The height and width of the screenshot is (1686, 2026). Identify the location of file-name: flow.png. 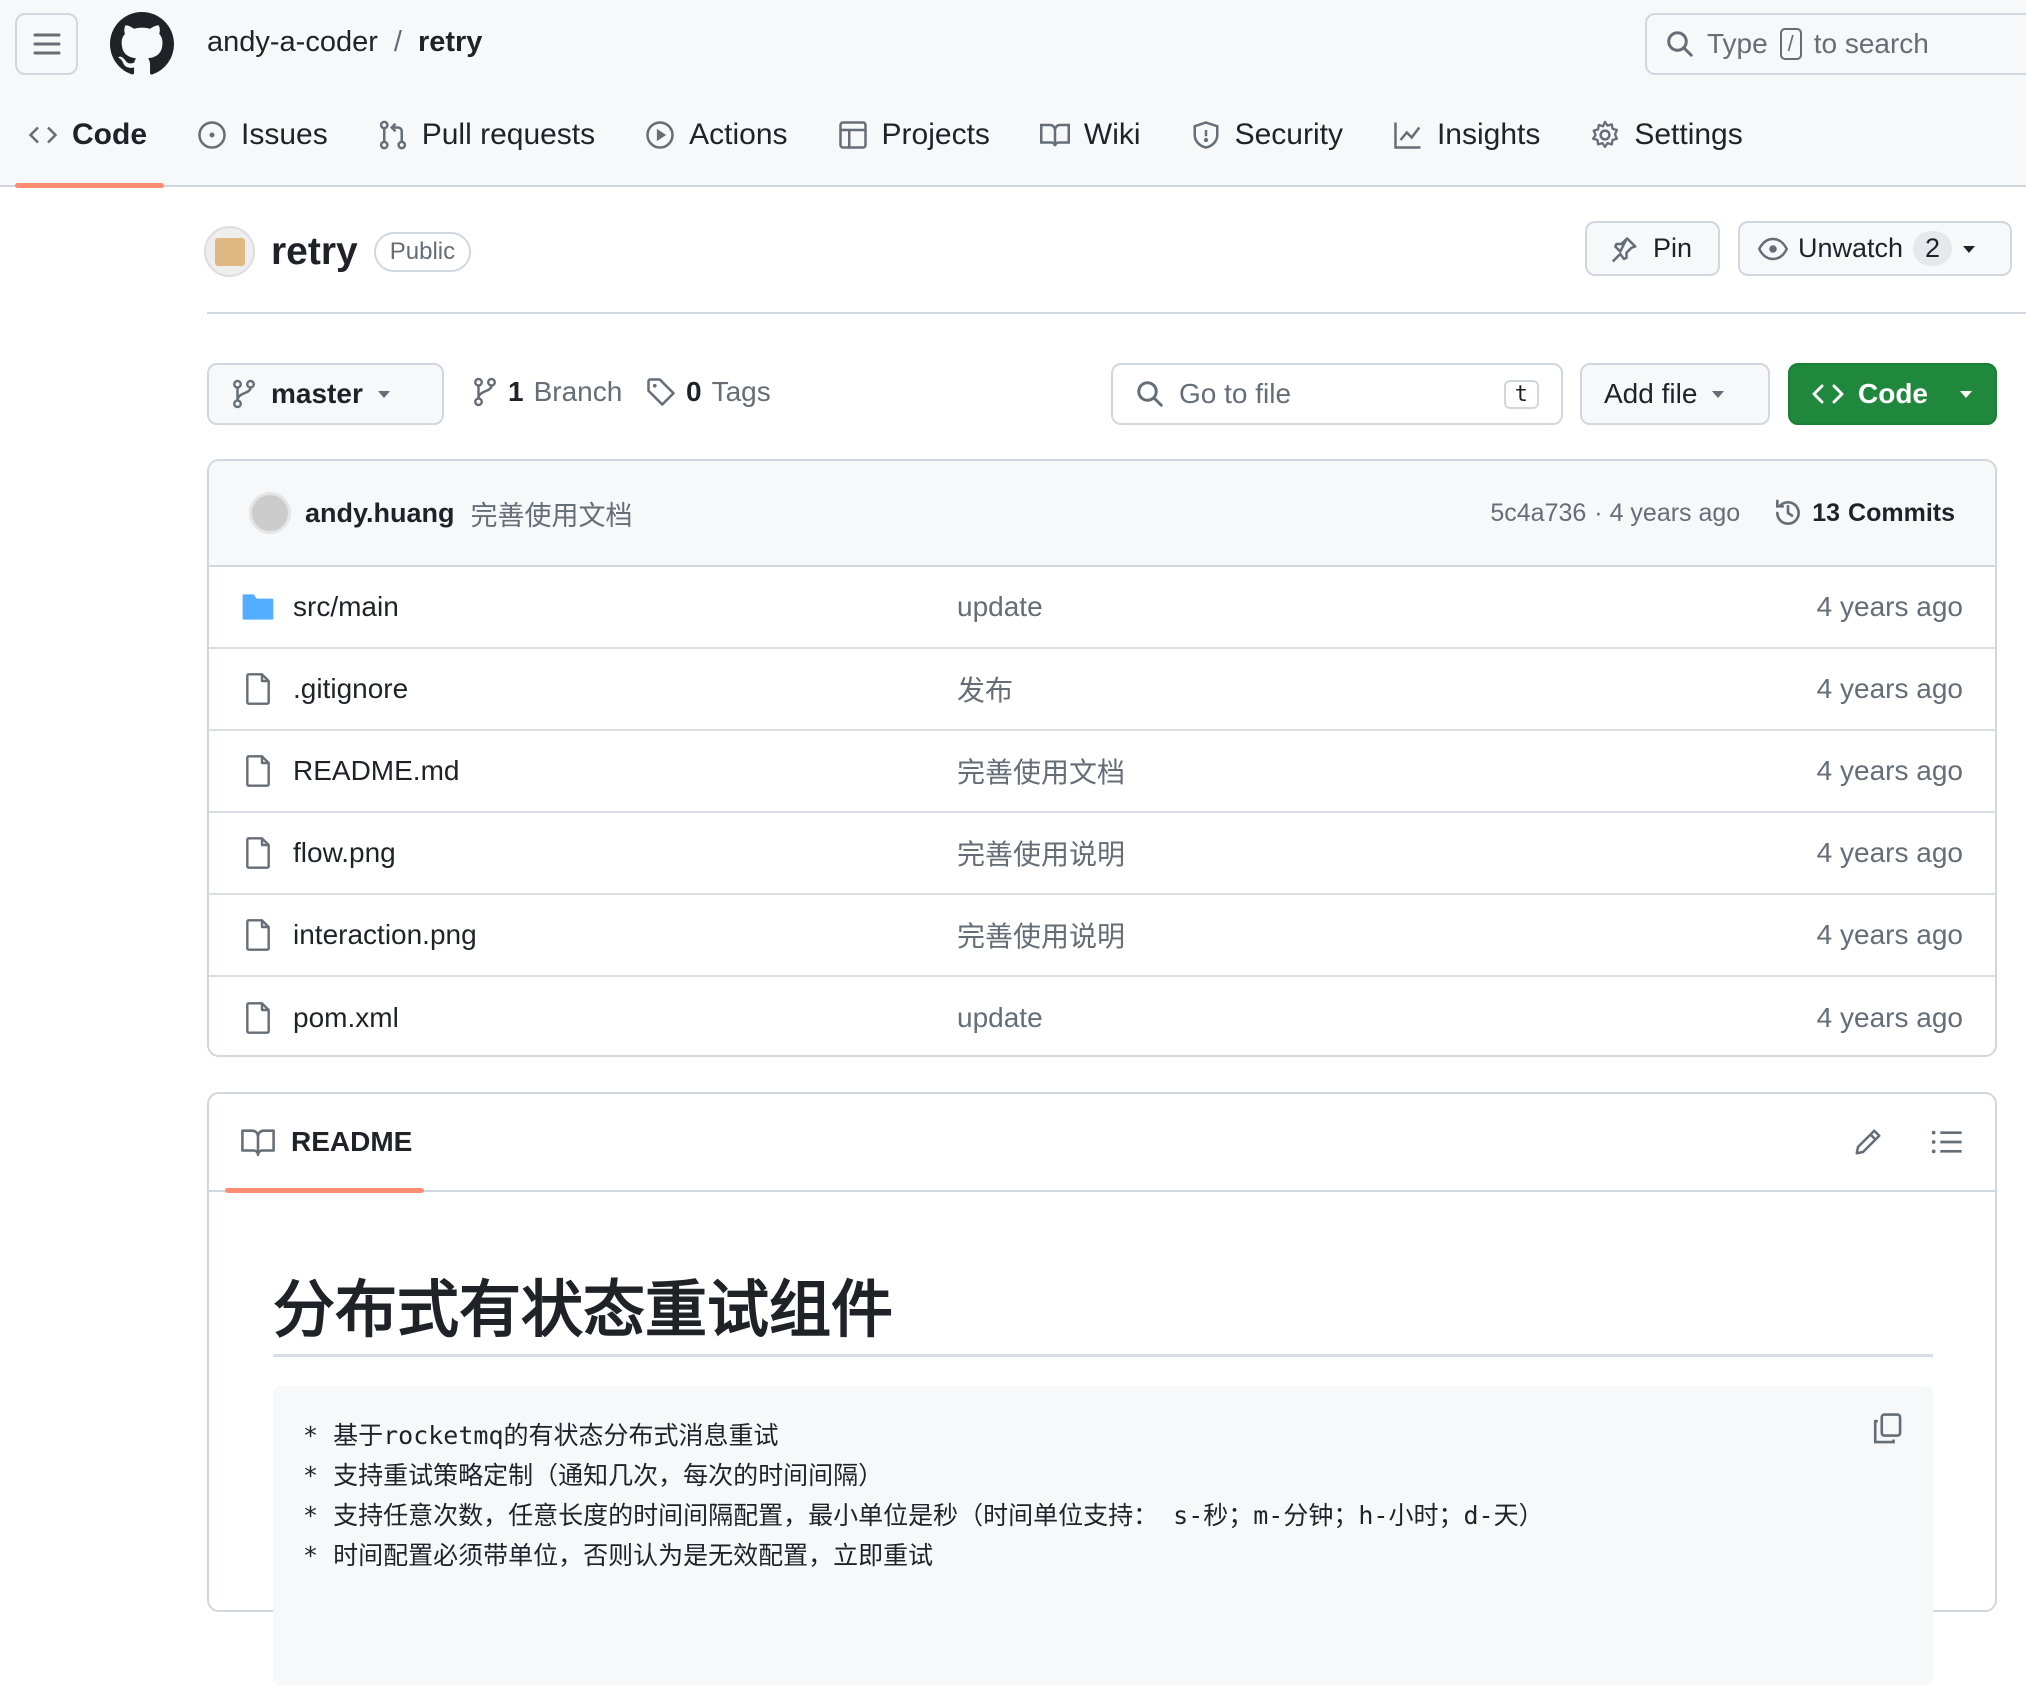
(625, 853).